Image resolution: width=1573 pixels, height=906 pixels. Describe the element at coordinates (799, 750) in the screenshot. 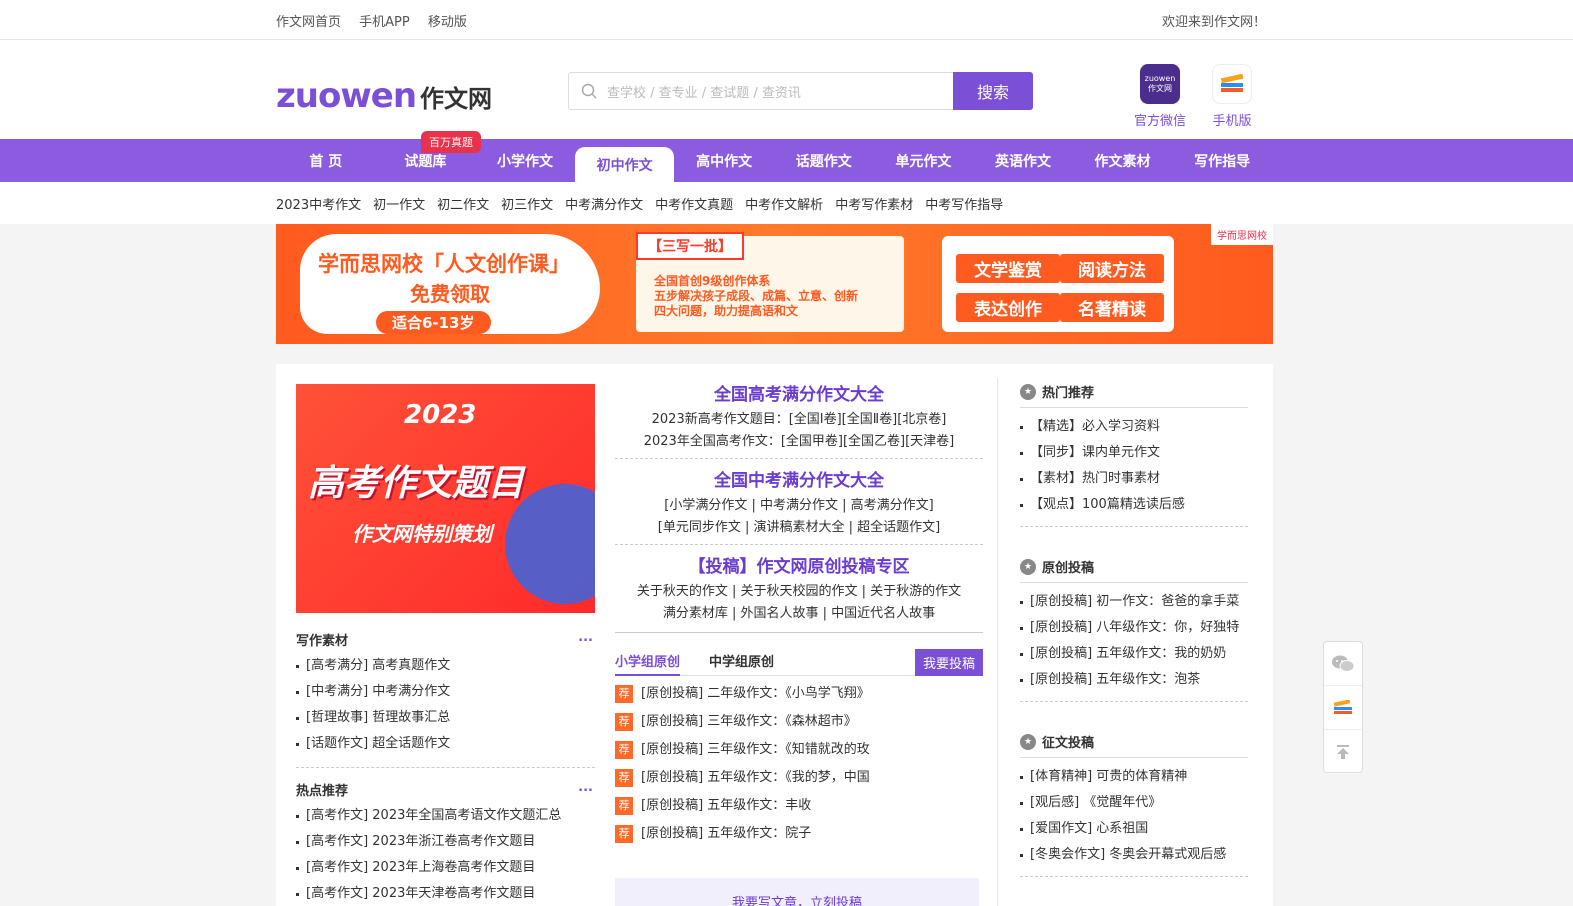

I see `list-item: 荐 [原创投稿] 三年级作文：《知错就改的玫` at that location.